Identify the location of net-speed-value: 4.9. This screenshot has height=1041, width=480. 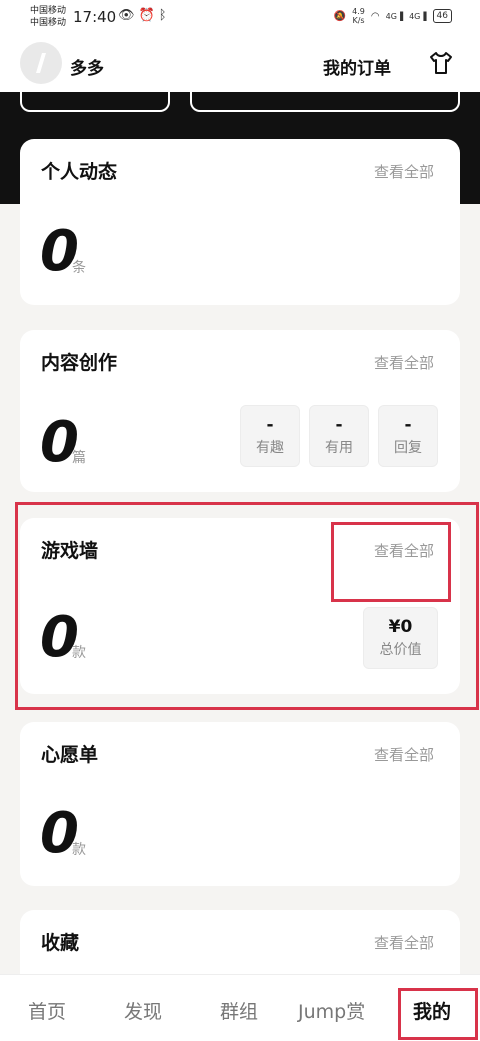
(358, 11).